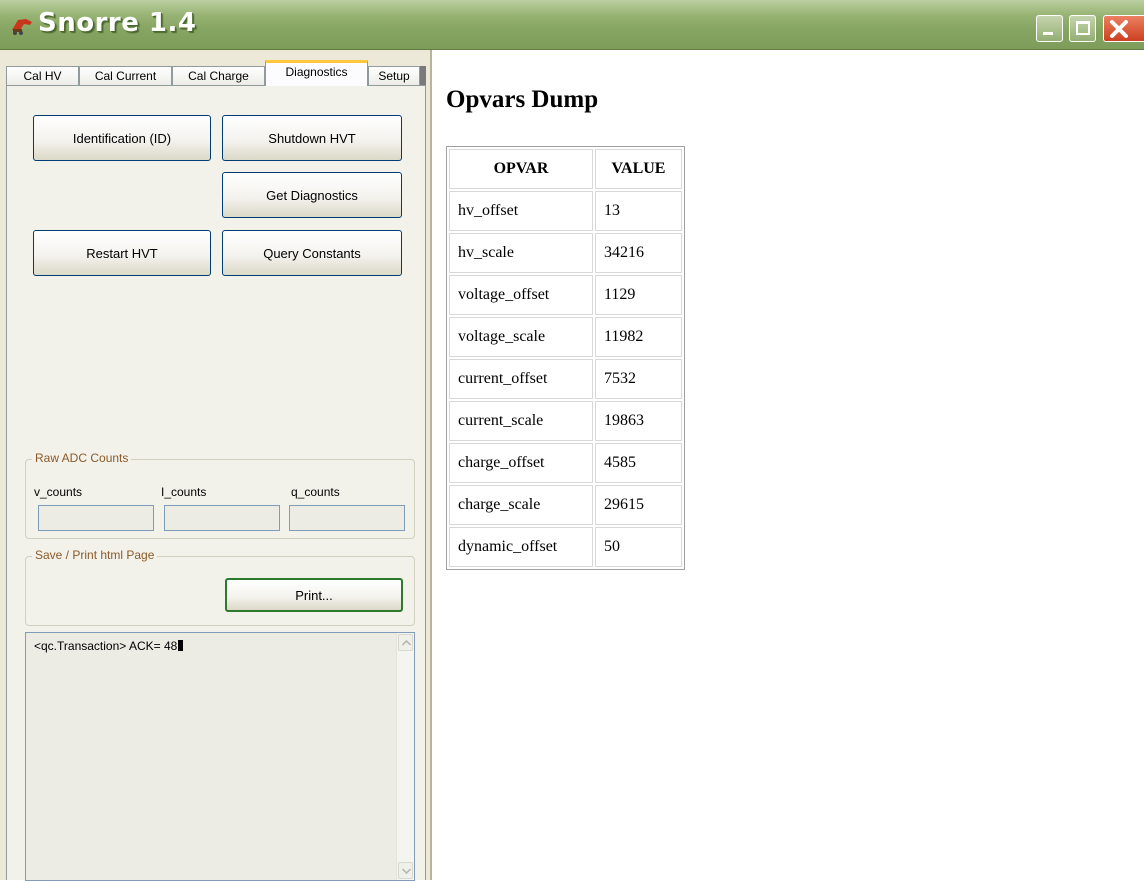 This screenshot has width=1144, height=881. I want to click on restart-hvt-button: Restart HVT, so click(122, 253).